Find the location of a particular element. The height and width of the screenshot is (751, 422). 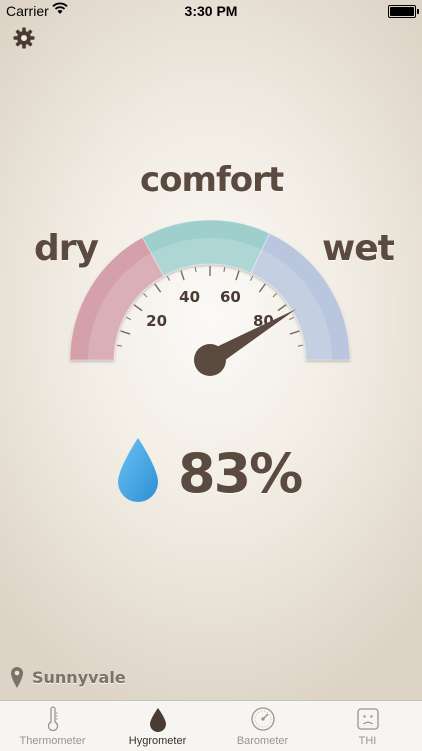

tab-label: Barometer is located at coordinates (262, 741).